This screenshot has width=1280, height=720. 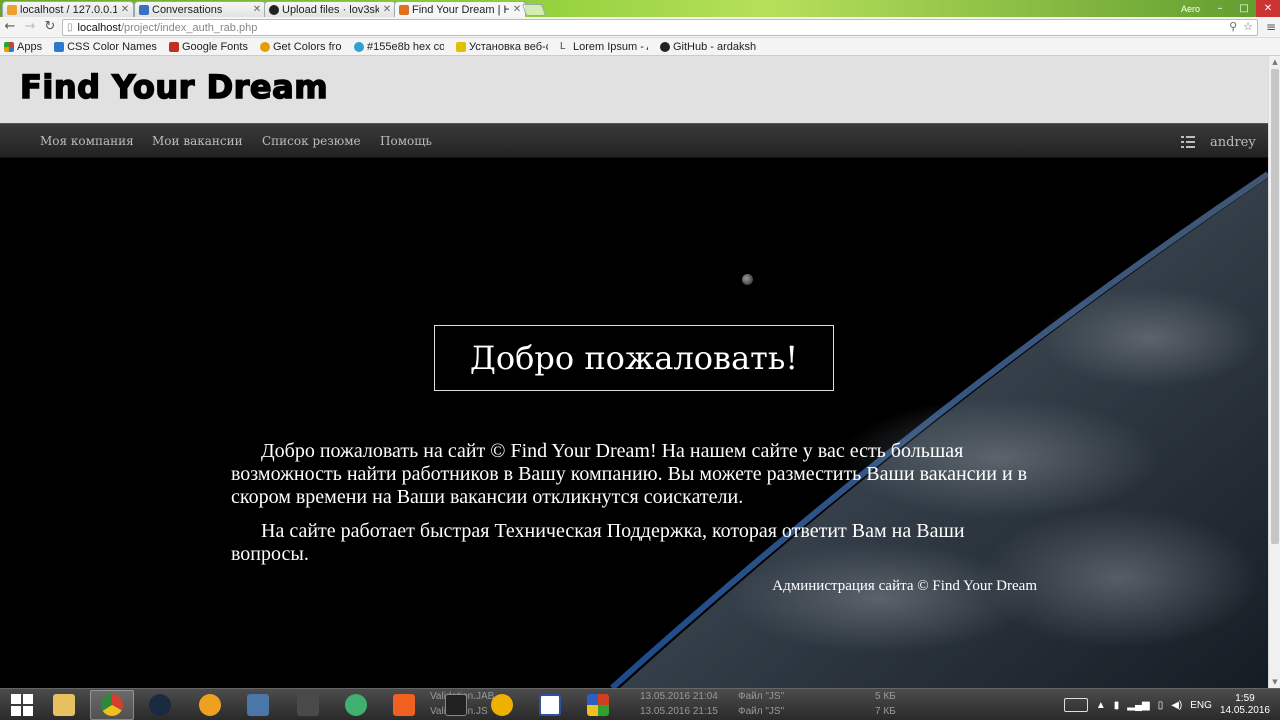 I want to click on start-button, so click(x=22, y=705).